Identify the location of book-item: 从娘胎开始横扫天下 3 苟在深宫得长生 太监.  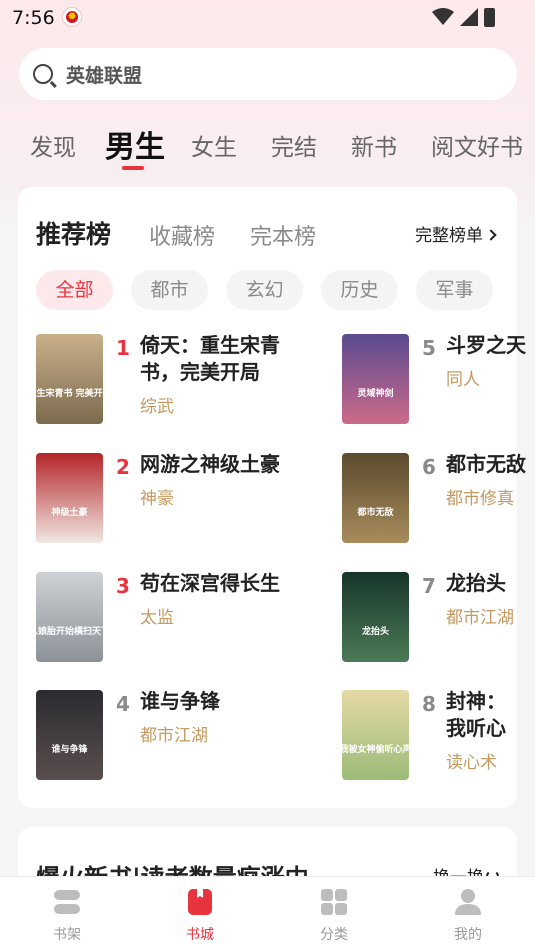
(176, 617).